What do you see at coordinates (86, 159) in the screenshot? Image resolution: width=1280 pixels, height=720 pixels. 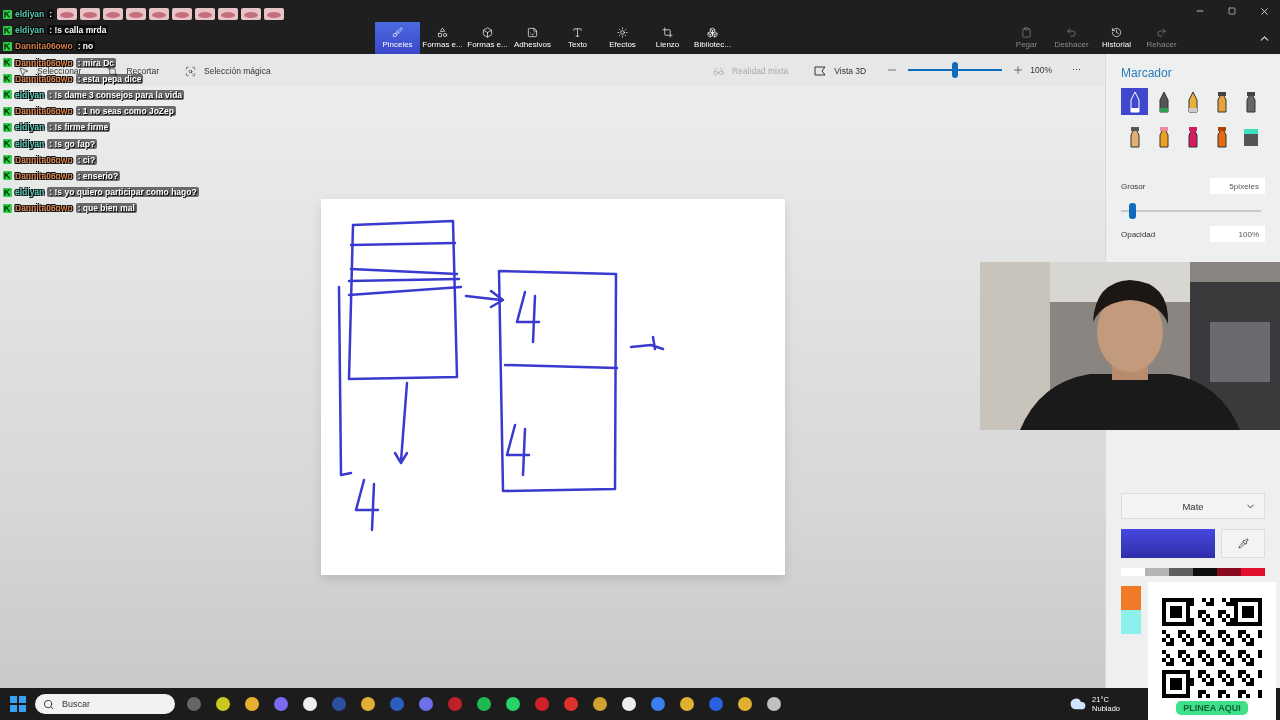 I see `chat-message: : ci?` at bounding box center [86, 159].